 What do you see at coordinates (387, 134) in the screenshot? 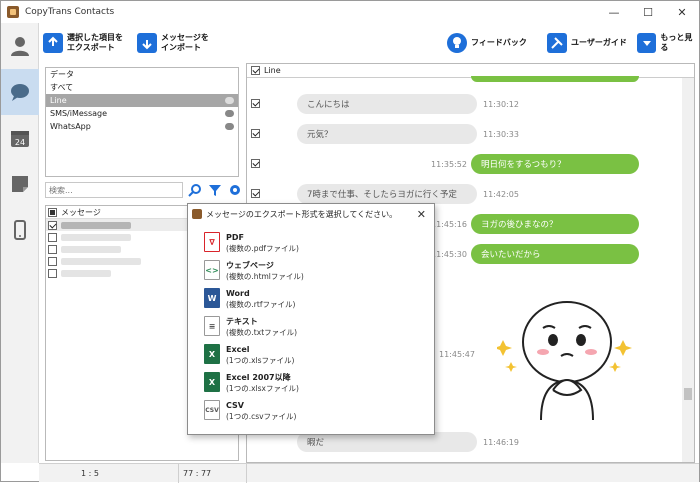
I see `message-bubble-incoming: 元気？` at bounding box center [387, 134].